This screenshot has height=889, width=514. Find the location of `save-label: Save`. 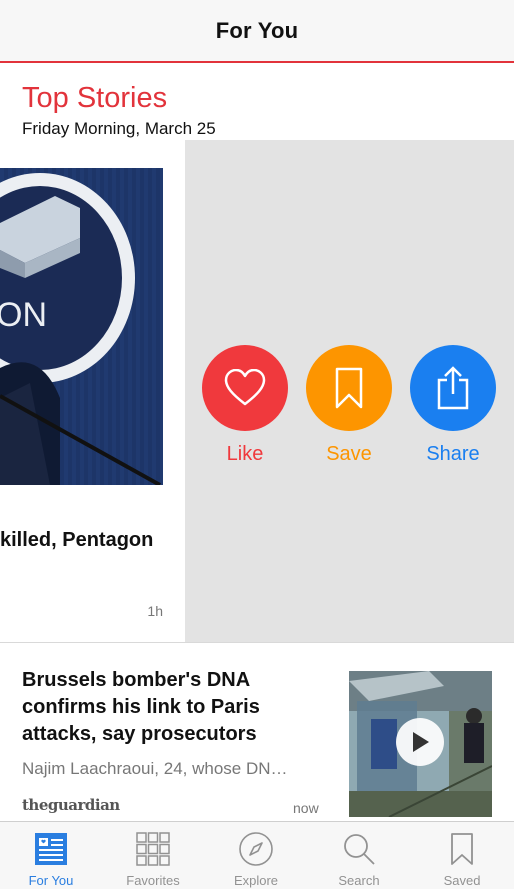

save-label: Save is located at coordinates (349, 454).